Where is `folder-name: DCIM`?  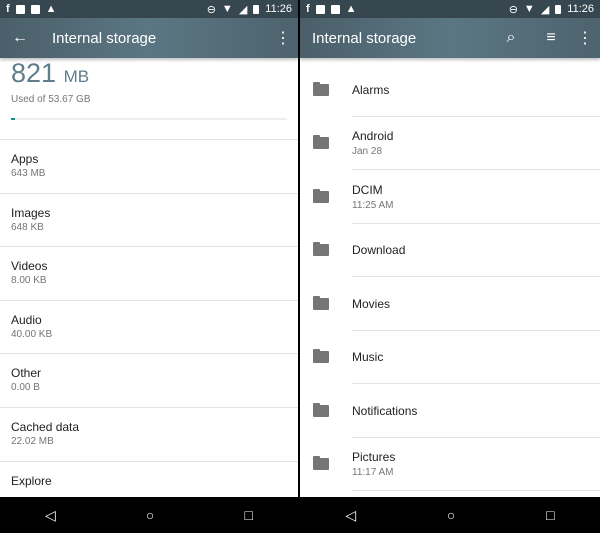 folder-name: DCIM is located at coordinates (367, 189).